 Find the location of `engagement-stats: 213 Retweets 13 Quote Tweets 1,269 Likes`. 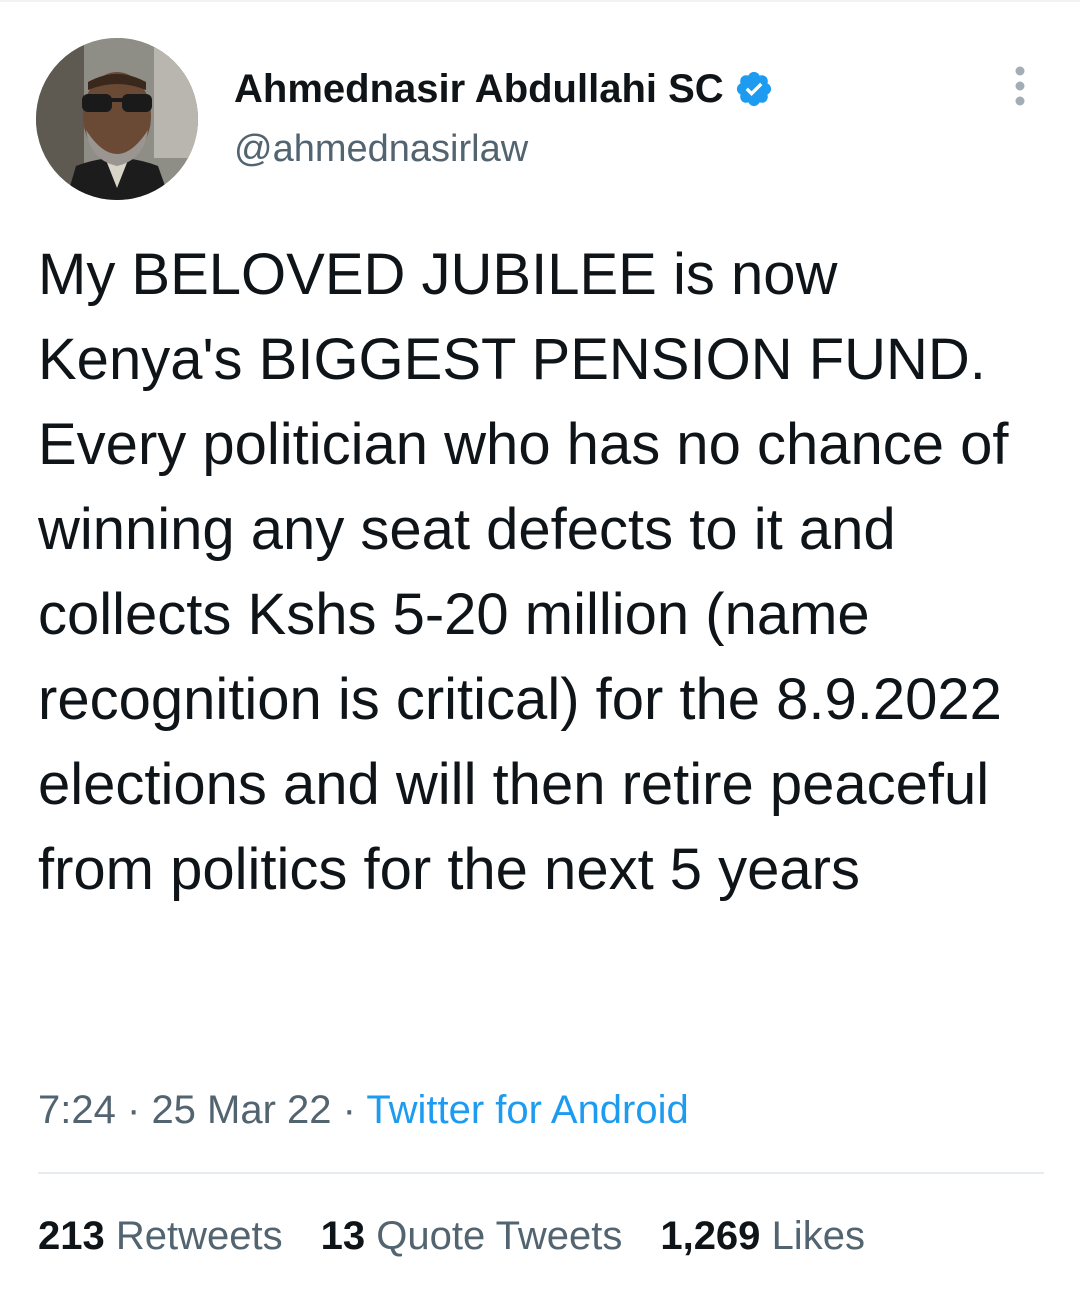

engagement-stats: 213 Retweets 13 Quote Tweets 1,269 Likes is located at coordinates (470, 1236).